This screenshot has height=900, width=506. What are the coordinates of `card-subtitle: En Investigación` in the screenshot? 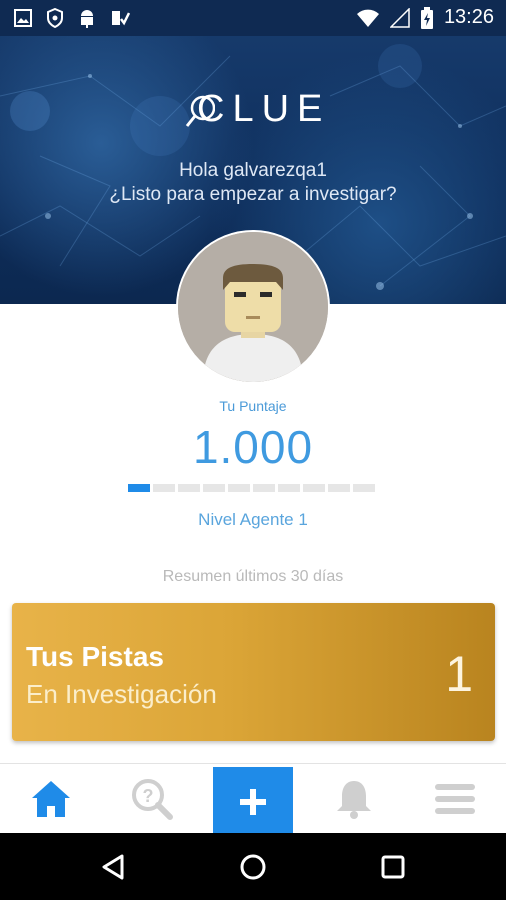 It's located at (121, 694).